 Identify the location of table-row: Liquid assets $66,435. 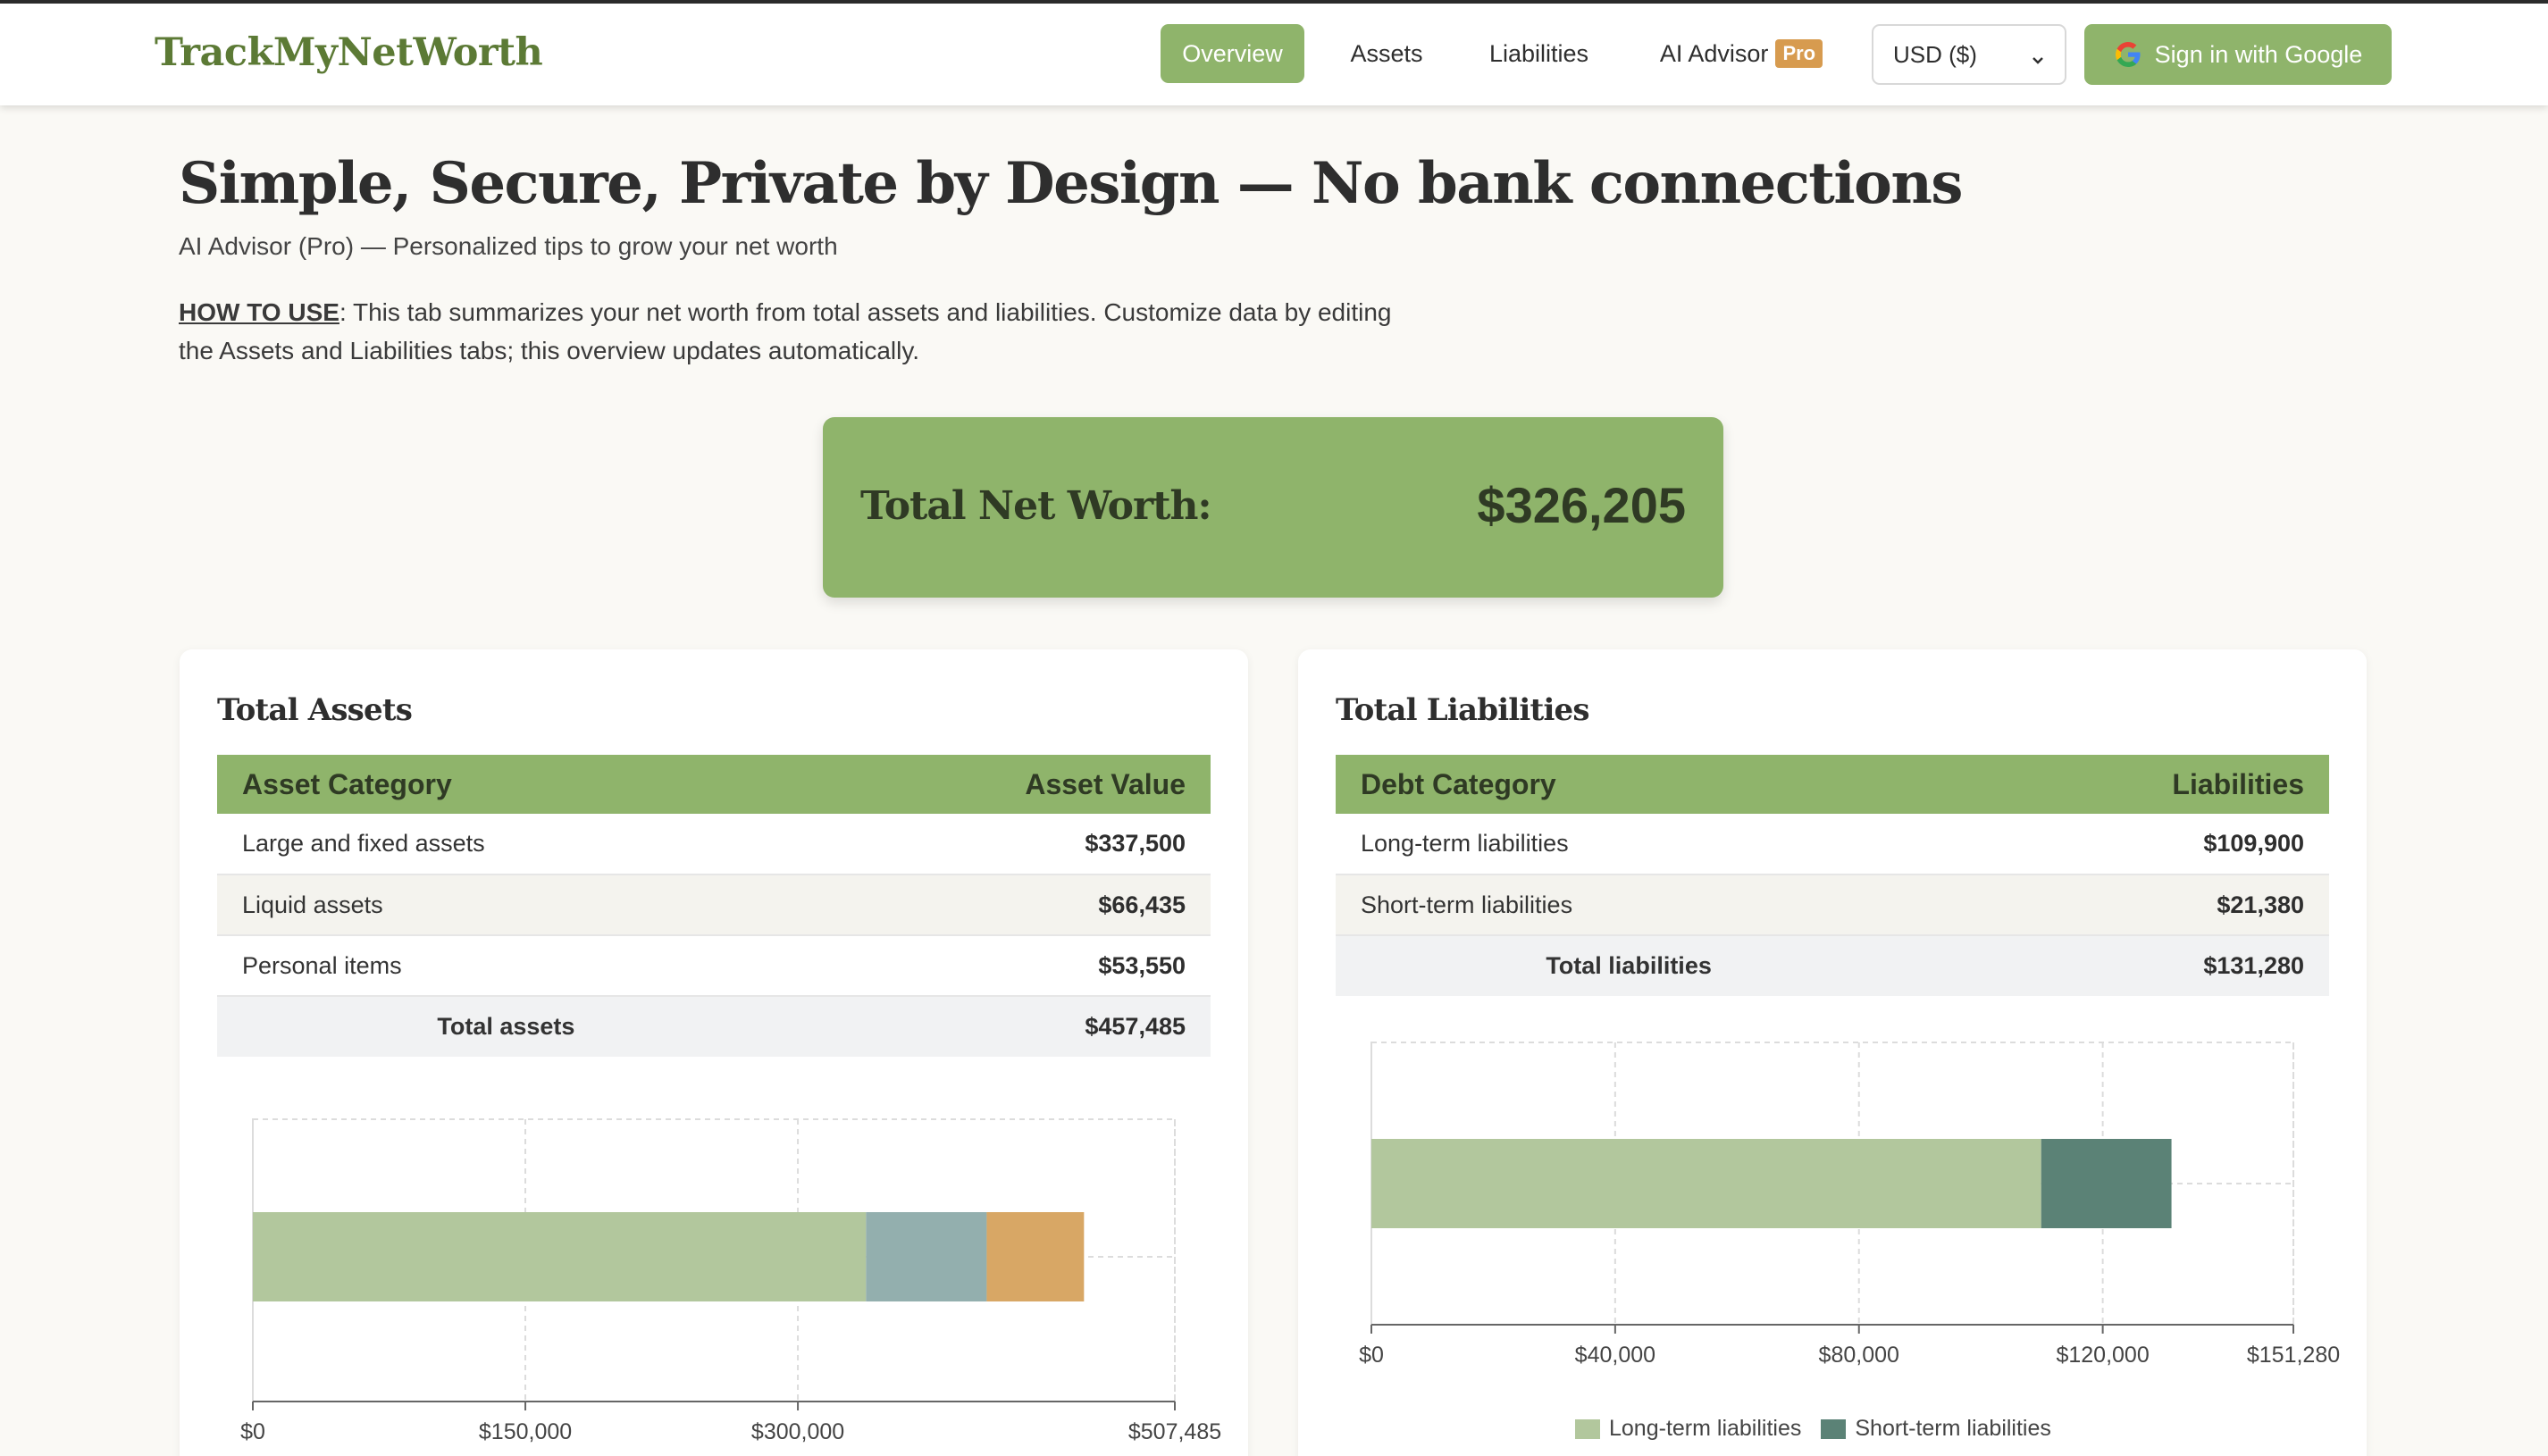
(714, 905).